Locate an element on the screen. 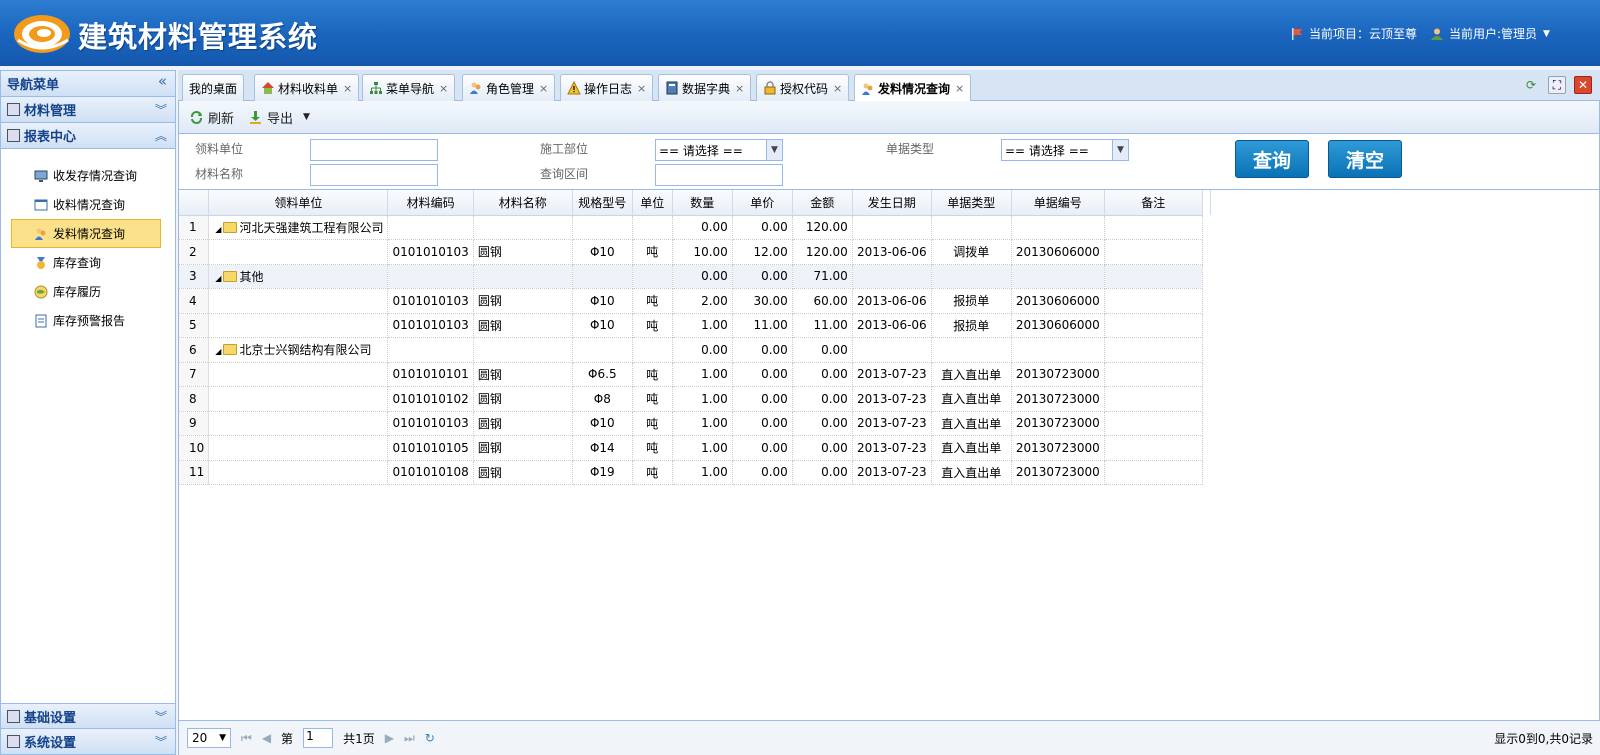  sidebar-item-stock-history: 库存履历 is located at coordinates (86, 291).